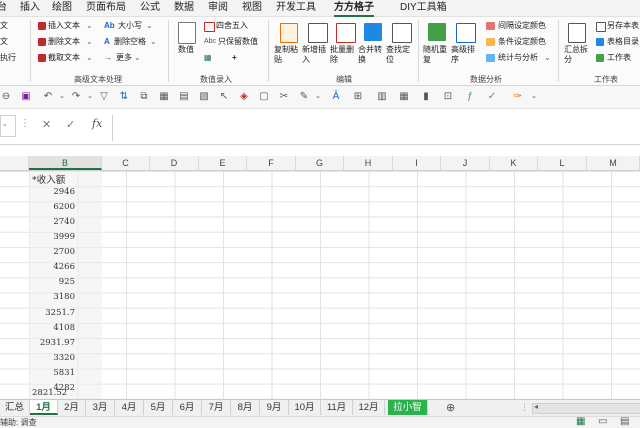 This screenshot has height=428, width=640. Describe the element at coordinates (580, 421) in the screenshot. I see `normal-view-icon: ▦` at that location.